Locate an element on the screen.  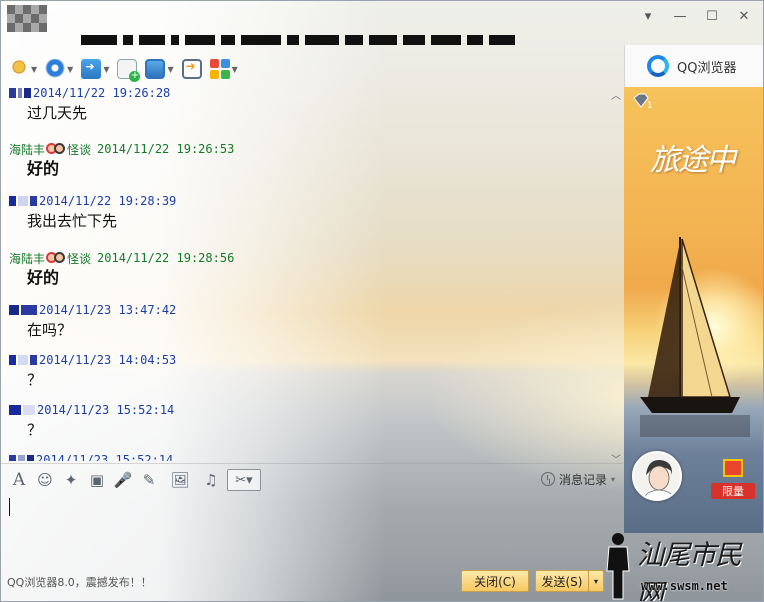
text-caret is located at coordinates (9, 507).